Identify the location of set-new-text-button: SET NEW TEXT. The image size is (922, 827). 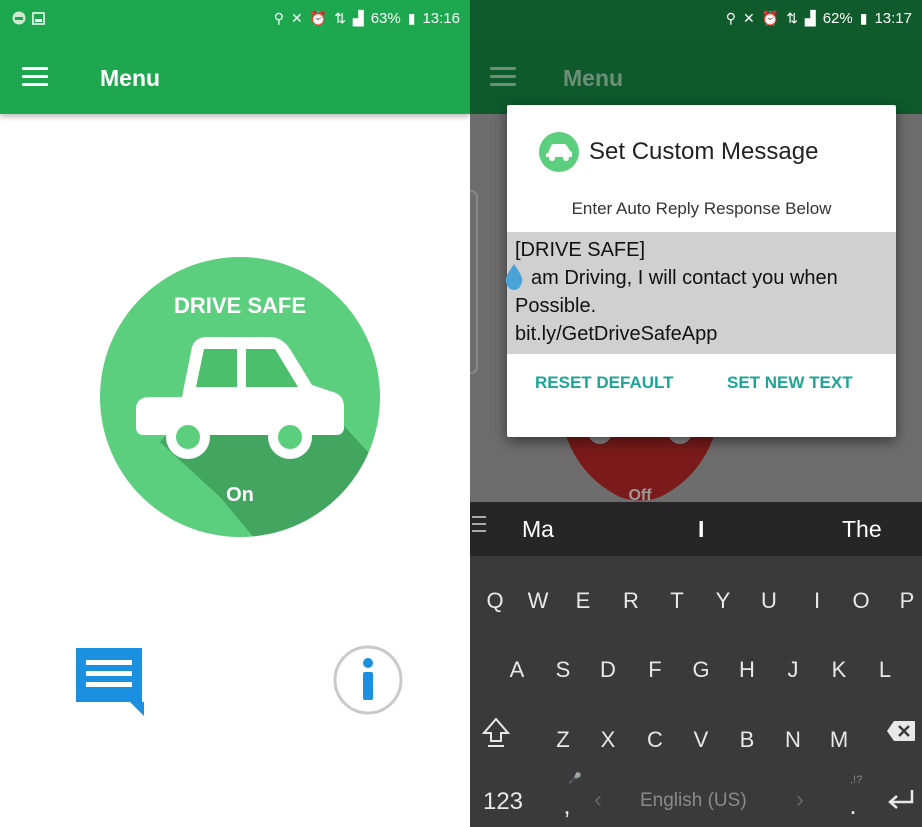
(790, 383).